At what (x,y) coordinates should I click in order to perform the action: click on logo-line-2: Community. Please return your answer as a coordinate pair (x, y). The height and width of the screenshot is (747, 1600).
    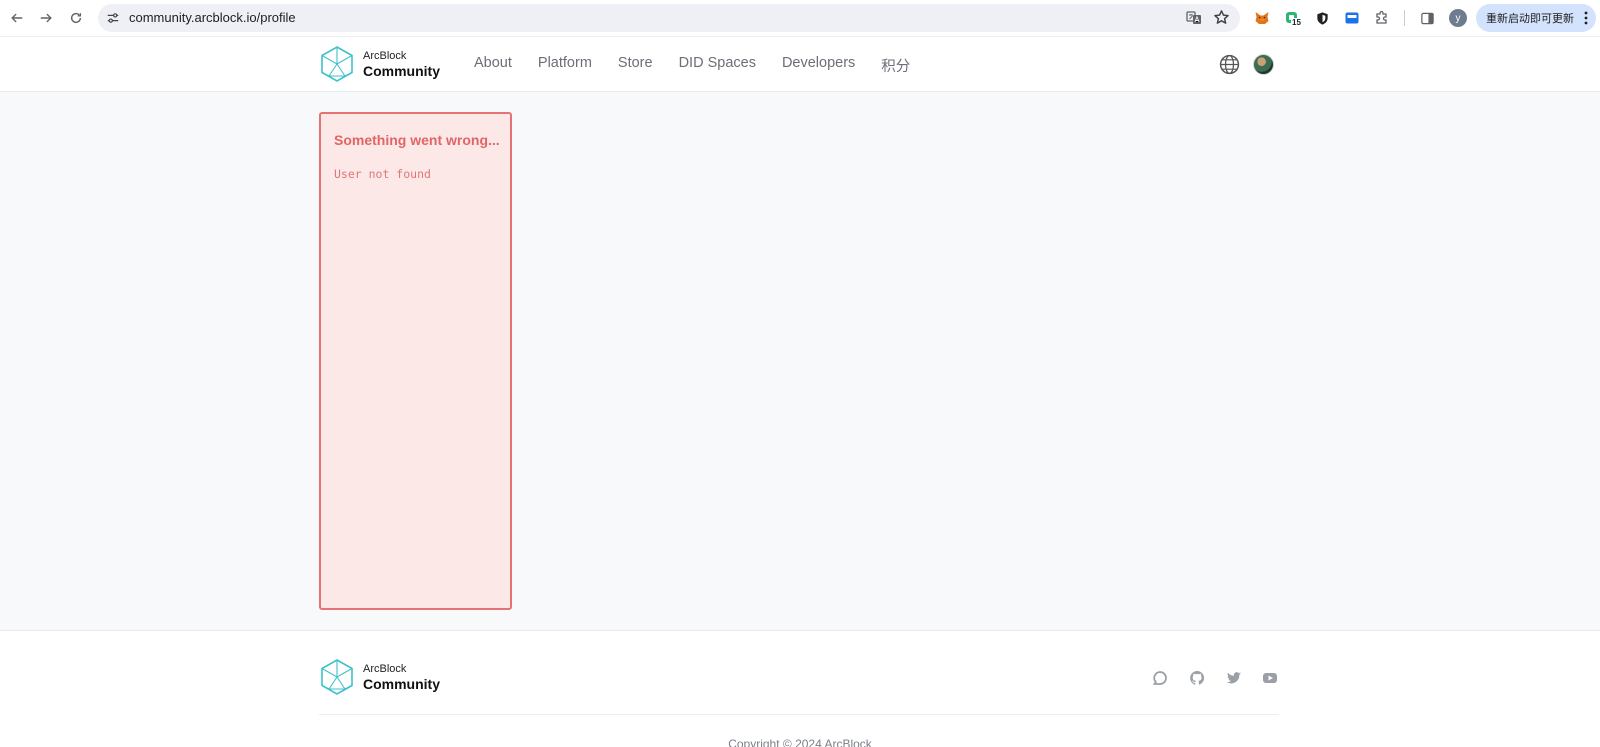
    Looking at the image, I should click on (401, 70).